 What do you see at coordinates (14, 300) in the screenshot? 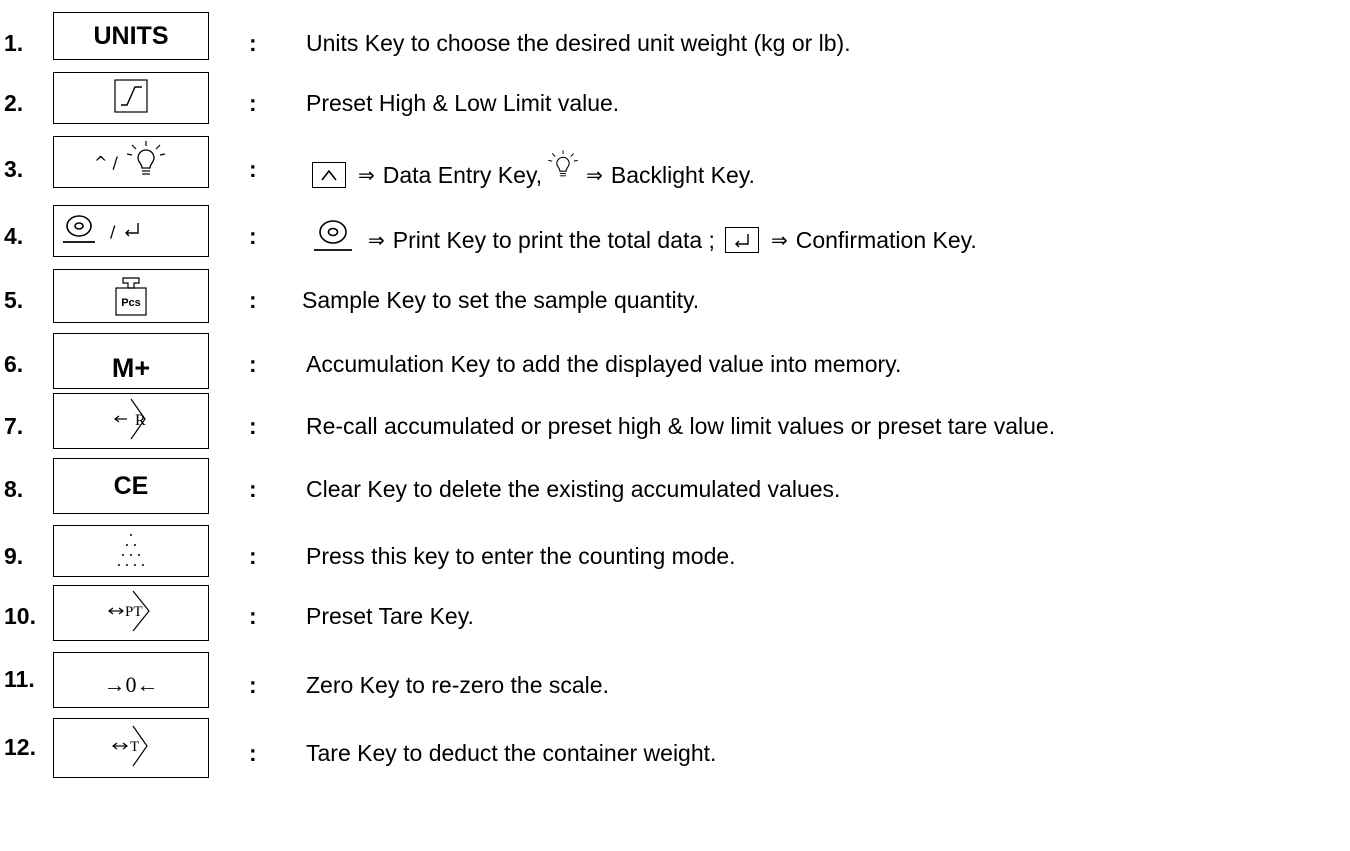
I see `item-number: 5.` at bounding box center [14, 300].